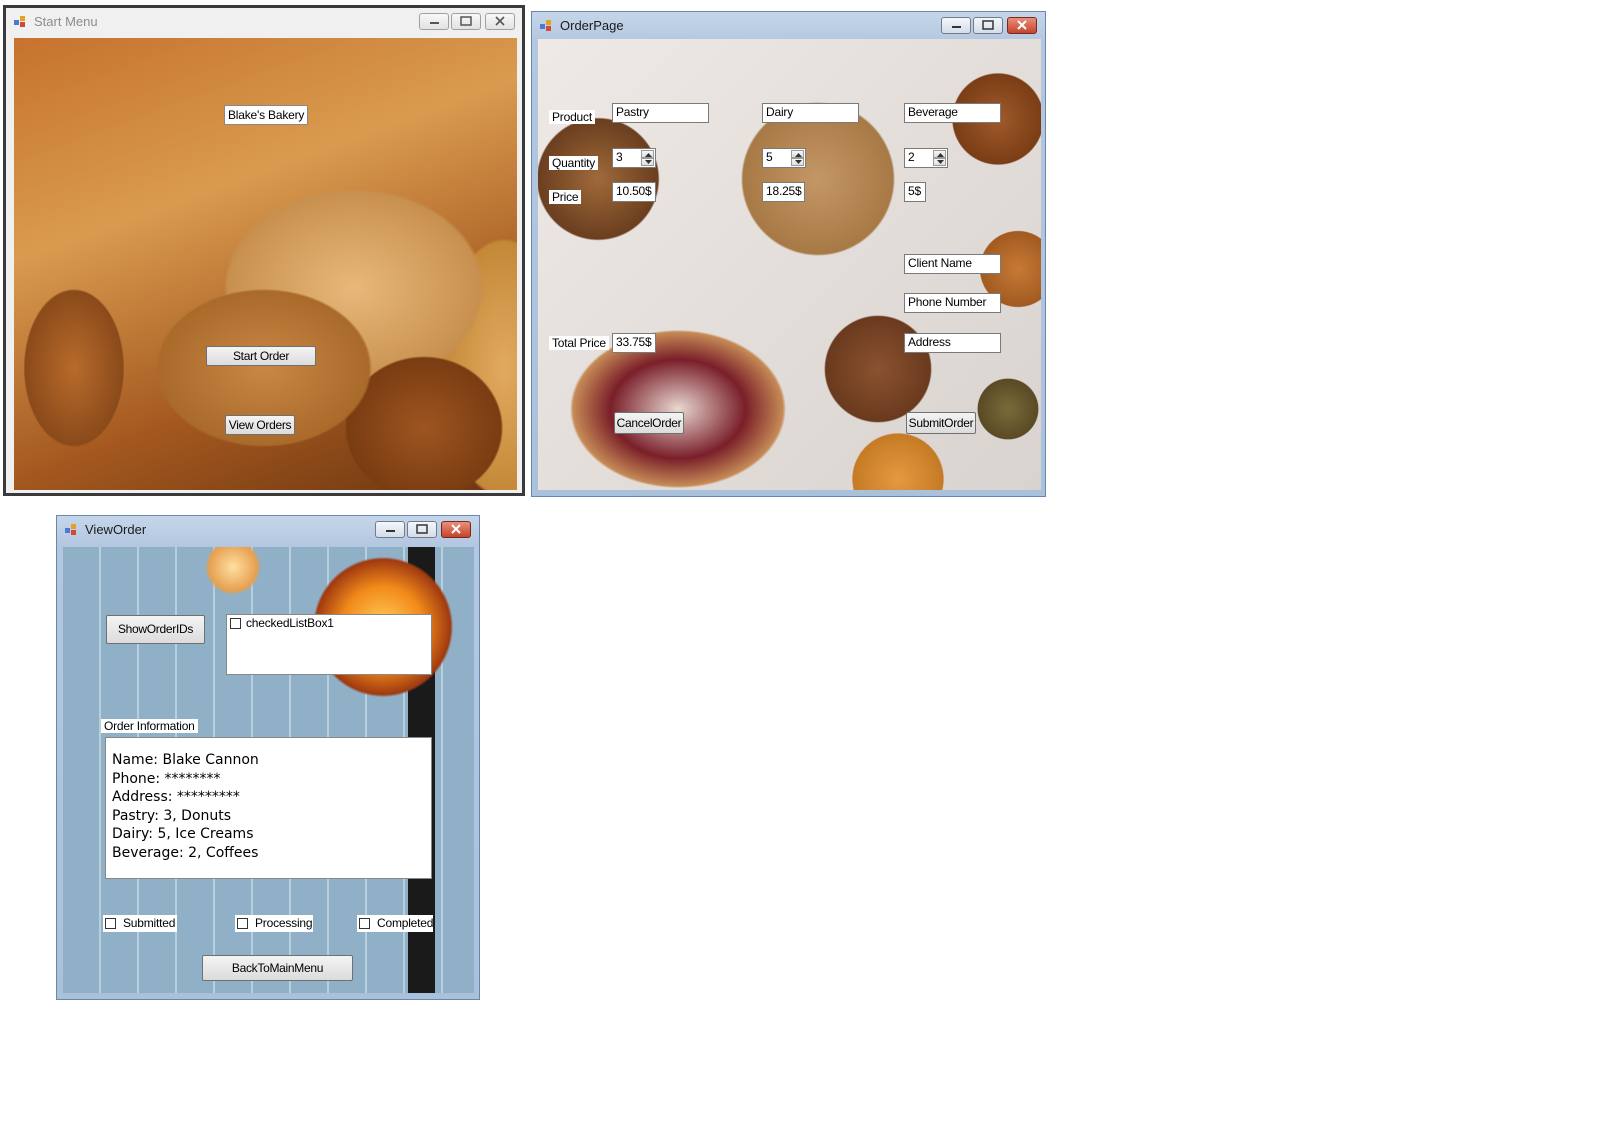 The image size is (1612, 1145). Describe the element at coordinates (572, 117) in the screenshot. I see `product-label: Product` at that location.